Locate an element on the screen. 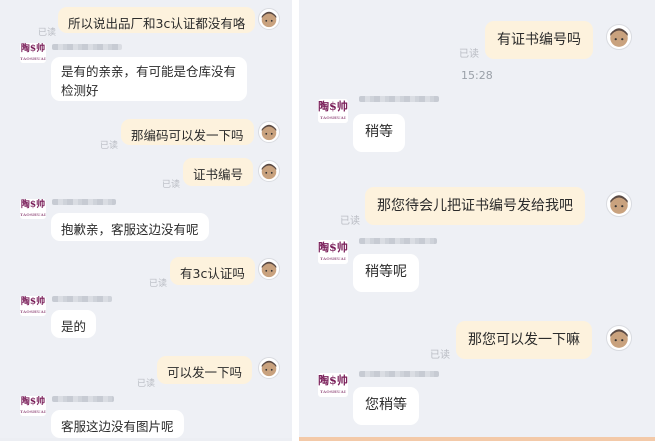 The width and height of the screenshot is (655, 441). incoming-message-bubble: 是的 is located at coordinates (74, 324).